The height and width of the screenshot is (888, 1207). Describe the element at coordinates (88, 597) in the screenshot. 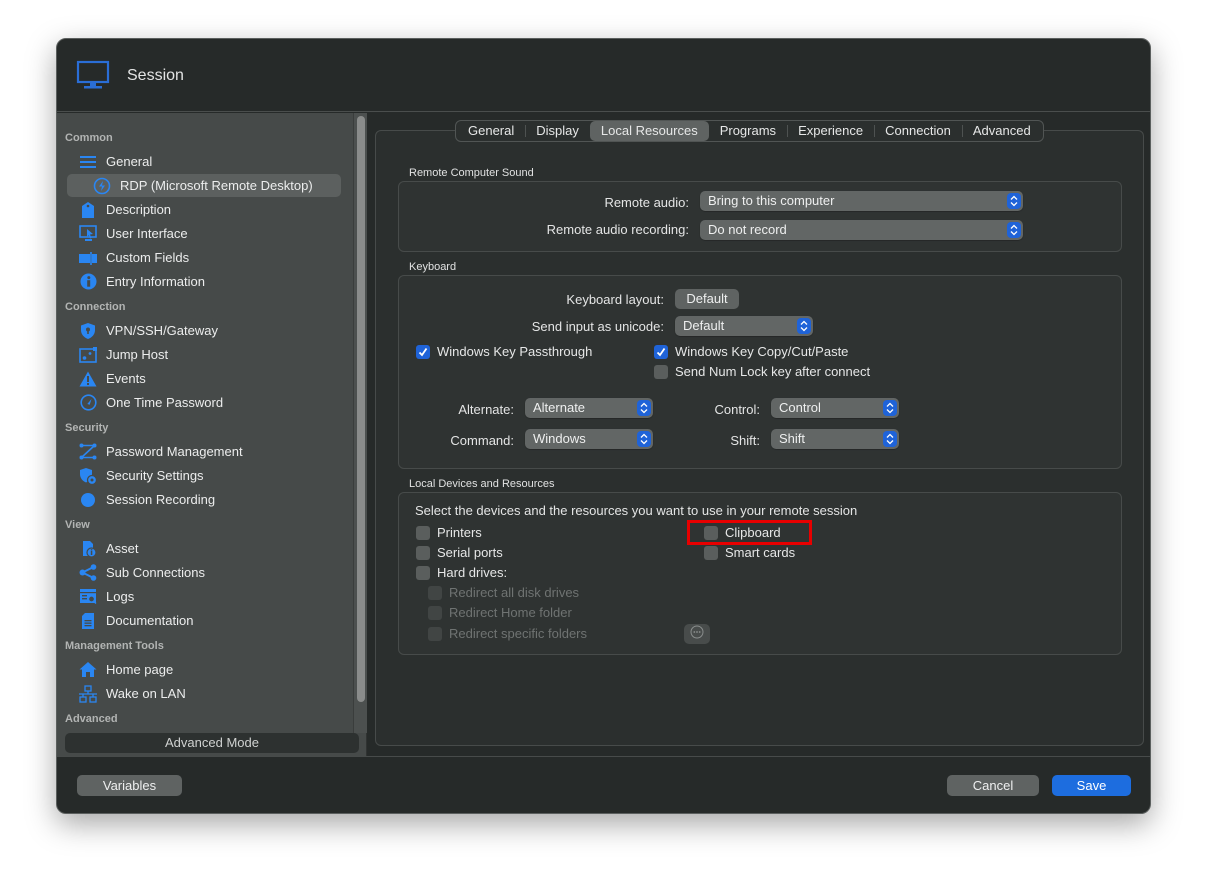

I see `logs-icon` at that location.